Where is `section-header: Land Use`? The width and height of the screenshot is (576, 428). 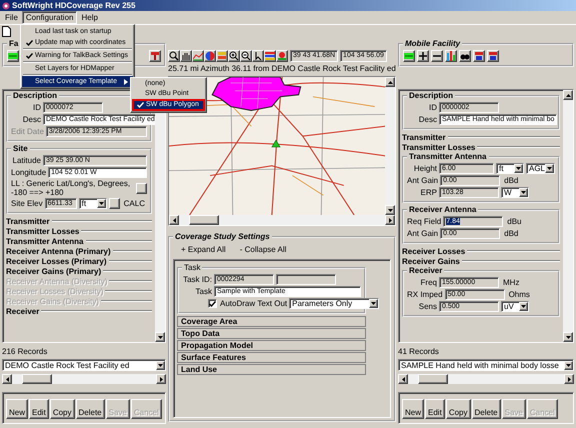
section-header: Land Use is located at coordinates (199, 369).